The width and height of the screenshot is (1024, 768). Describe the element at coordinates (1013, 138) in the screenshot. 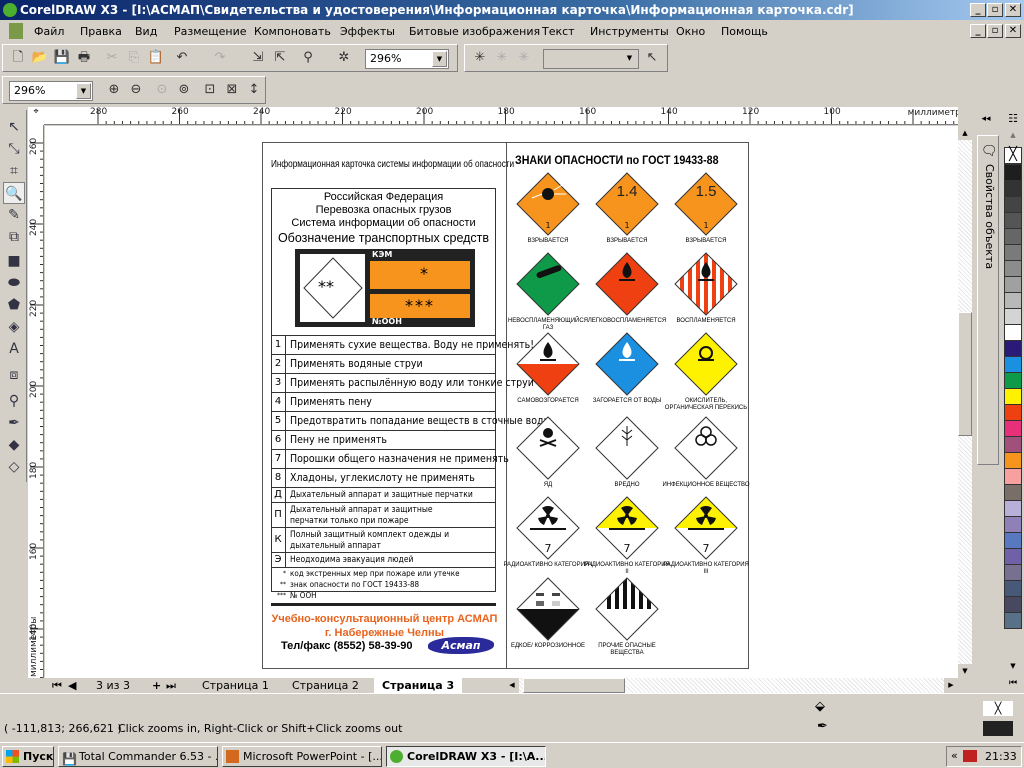

I see `palette-scroll-up: ▲` at that location.